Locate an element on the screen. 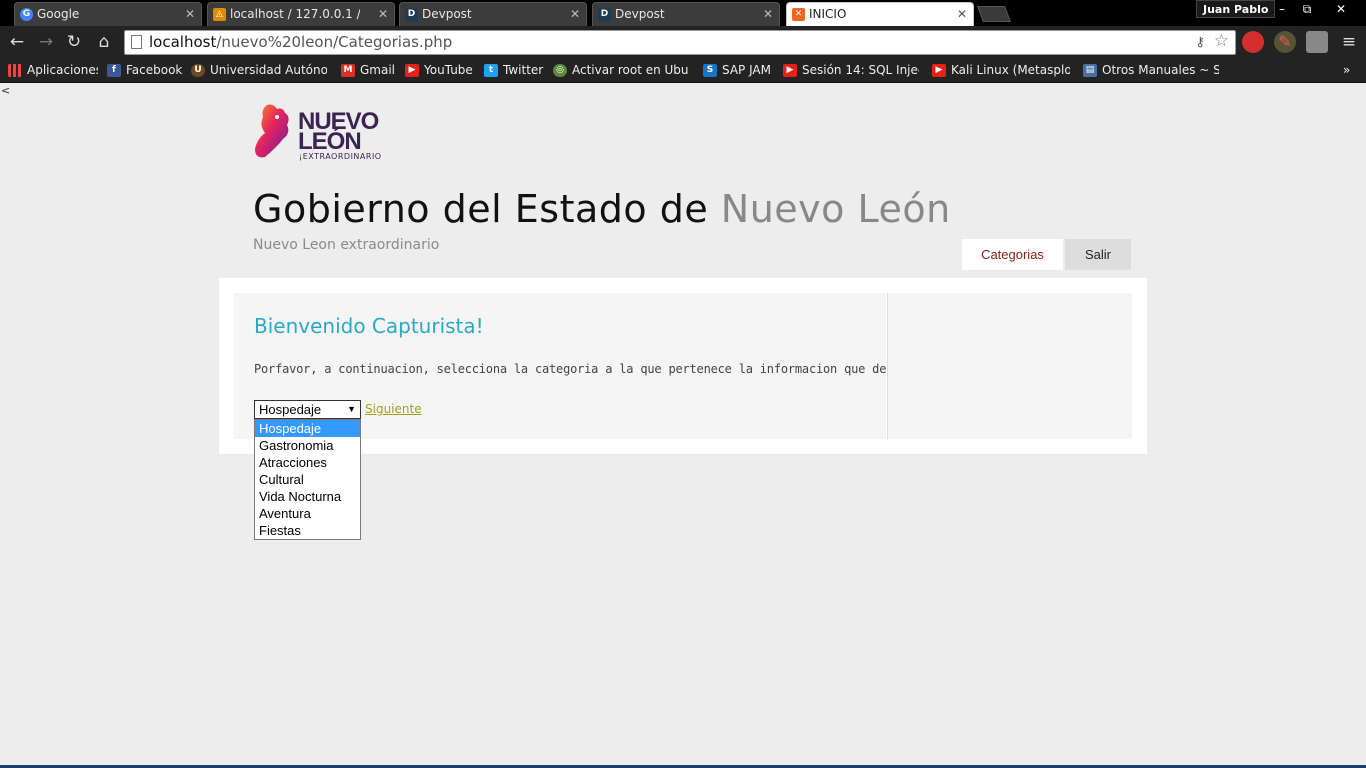 The image size is (1366, 768). bookmark-aplicaciones: Aplicaciones is located at coordinates (53, 70).